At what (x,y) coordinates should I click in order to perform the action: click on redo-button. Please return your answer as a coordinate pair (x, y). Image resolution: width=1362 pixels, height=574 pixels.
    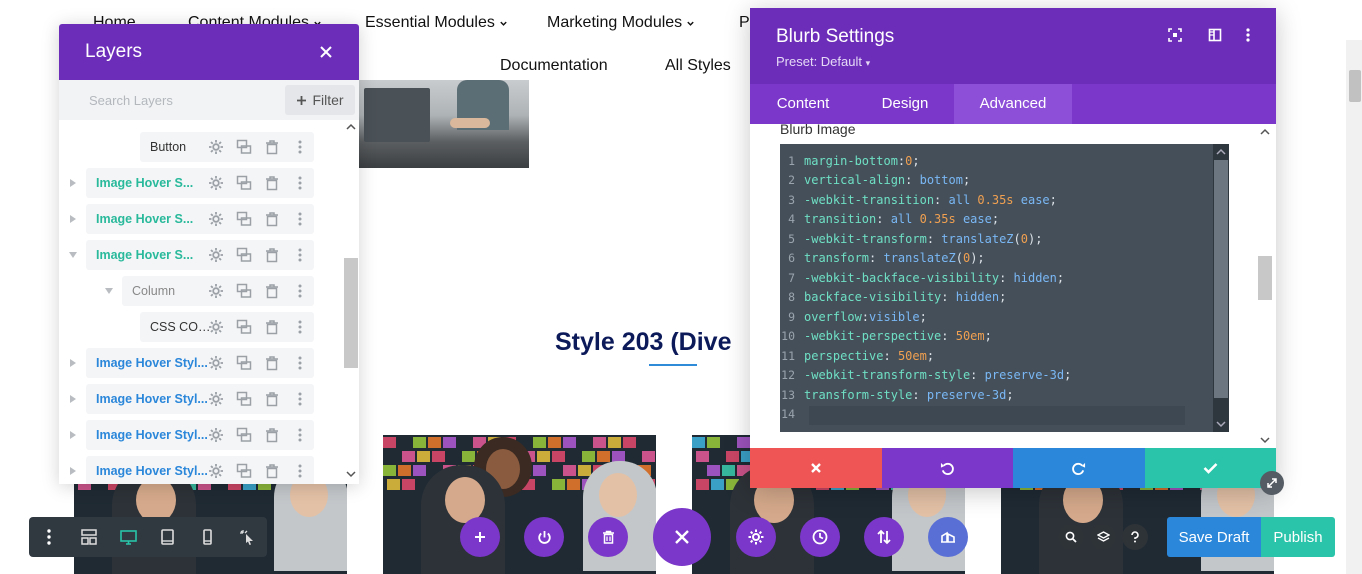
    Looking at the image, I should click on (1079, 468).